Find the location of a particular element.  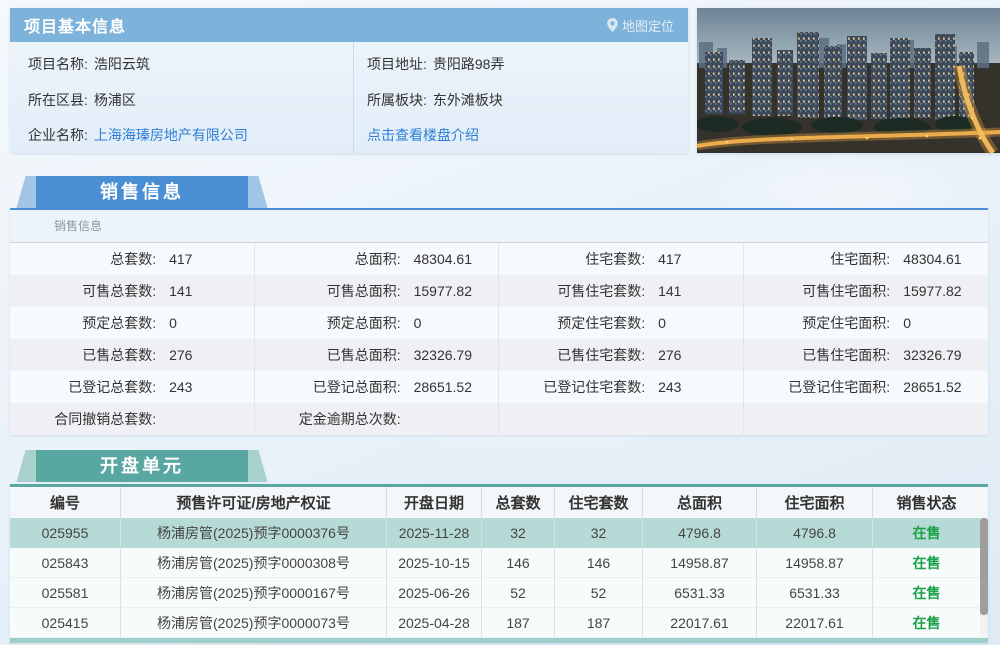

units-header-cell: 总面积 is located at coordinates (700, 502).